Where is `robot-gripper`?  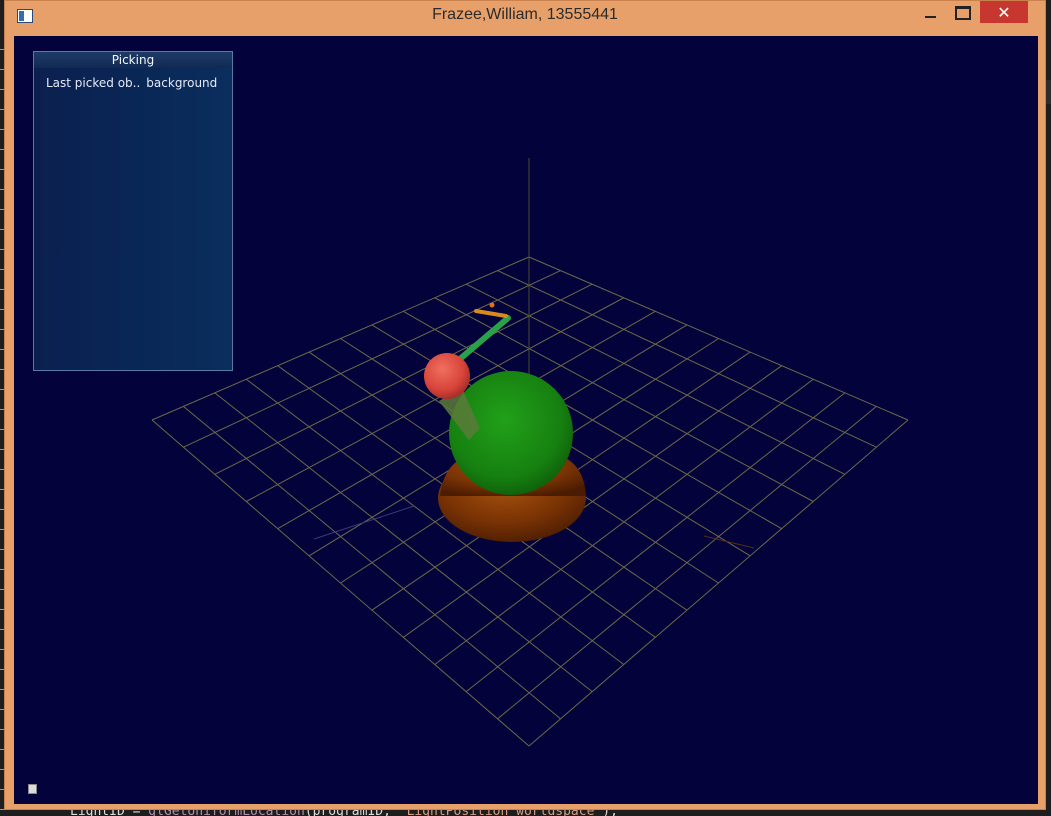 robot-gripper is located at coordinates (491, 313).